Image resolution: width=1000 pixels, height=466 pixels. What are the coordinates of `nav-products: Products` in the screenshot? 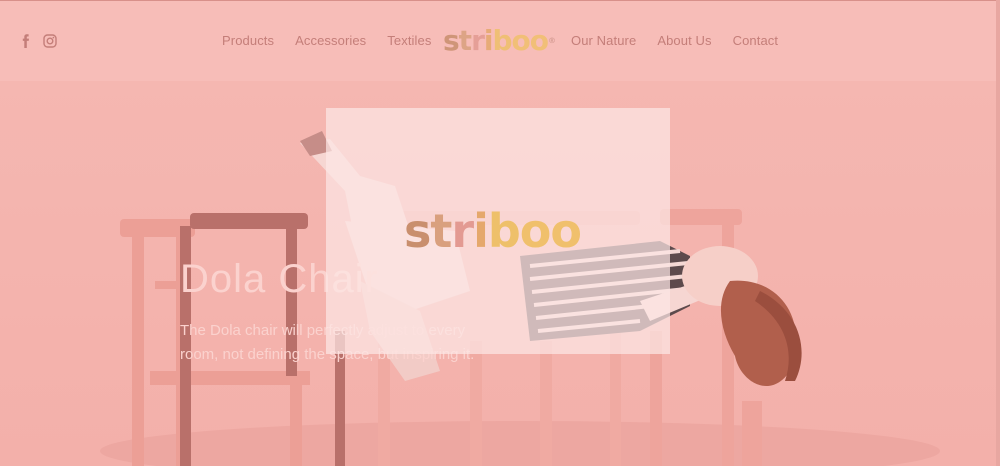 It's located at (248, 40).